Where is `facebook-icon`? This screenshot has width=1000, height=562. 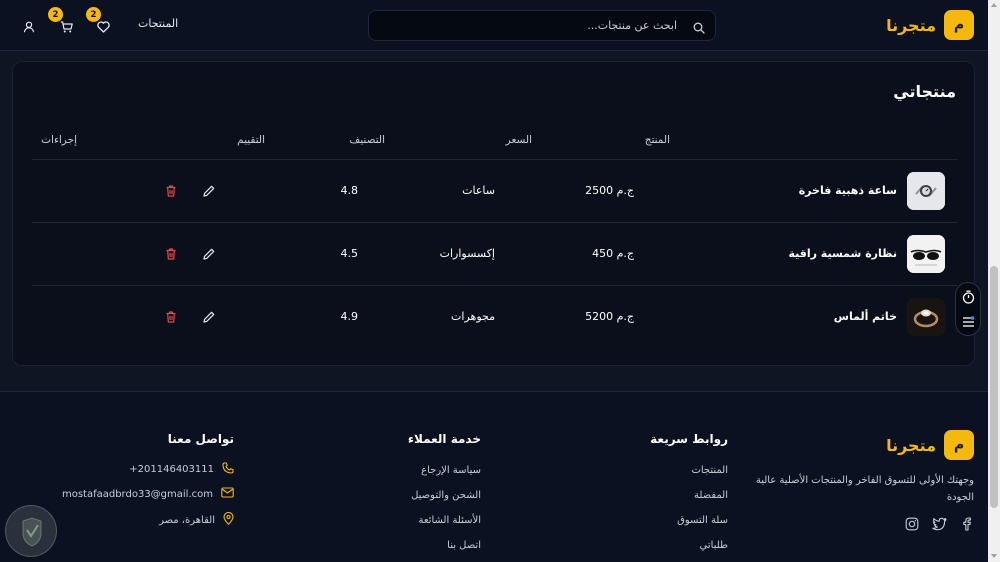 facebook-icon is located at coordinates (967, 525).